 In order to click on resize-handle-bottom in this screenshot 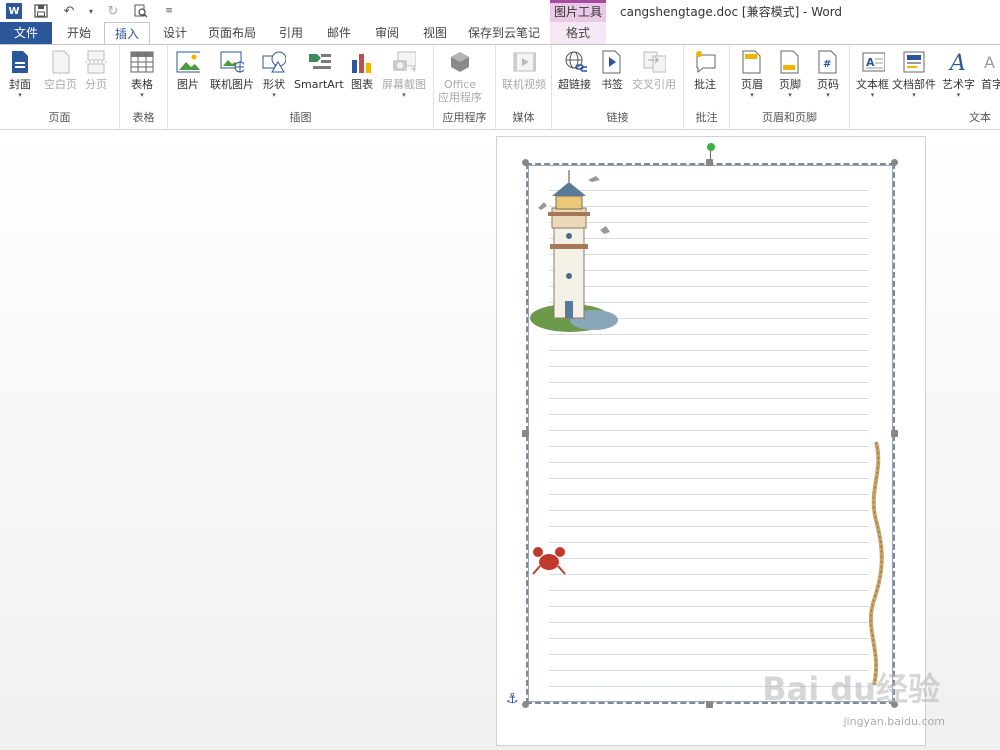, I will do `click(709, 704)`.